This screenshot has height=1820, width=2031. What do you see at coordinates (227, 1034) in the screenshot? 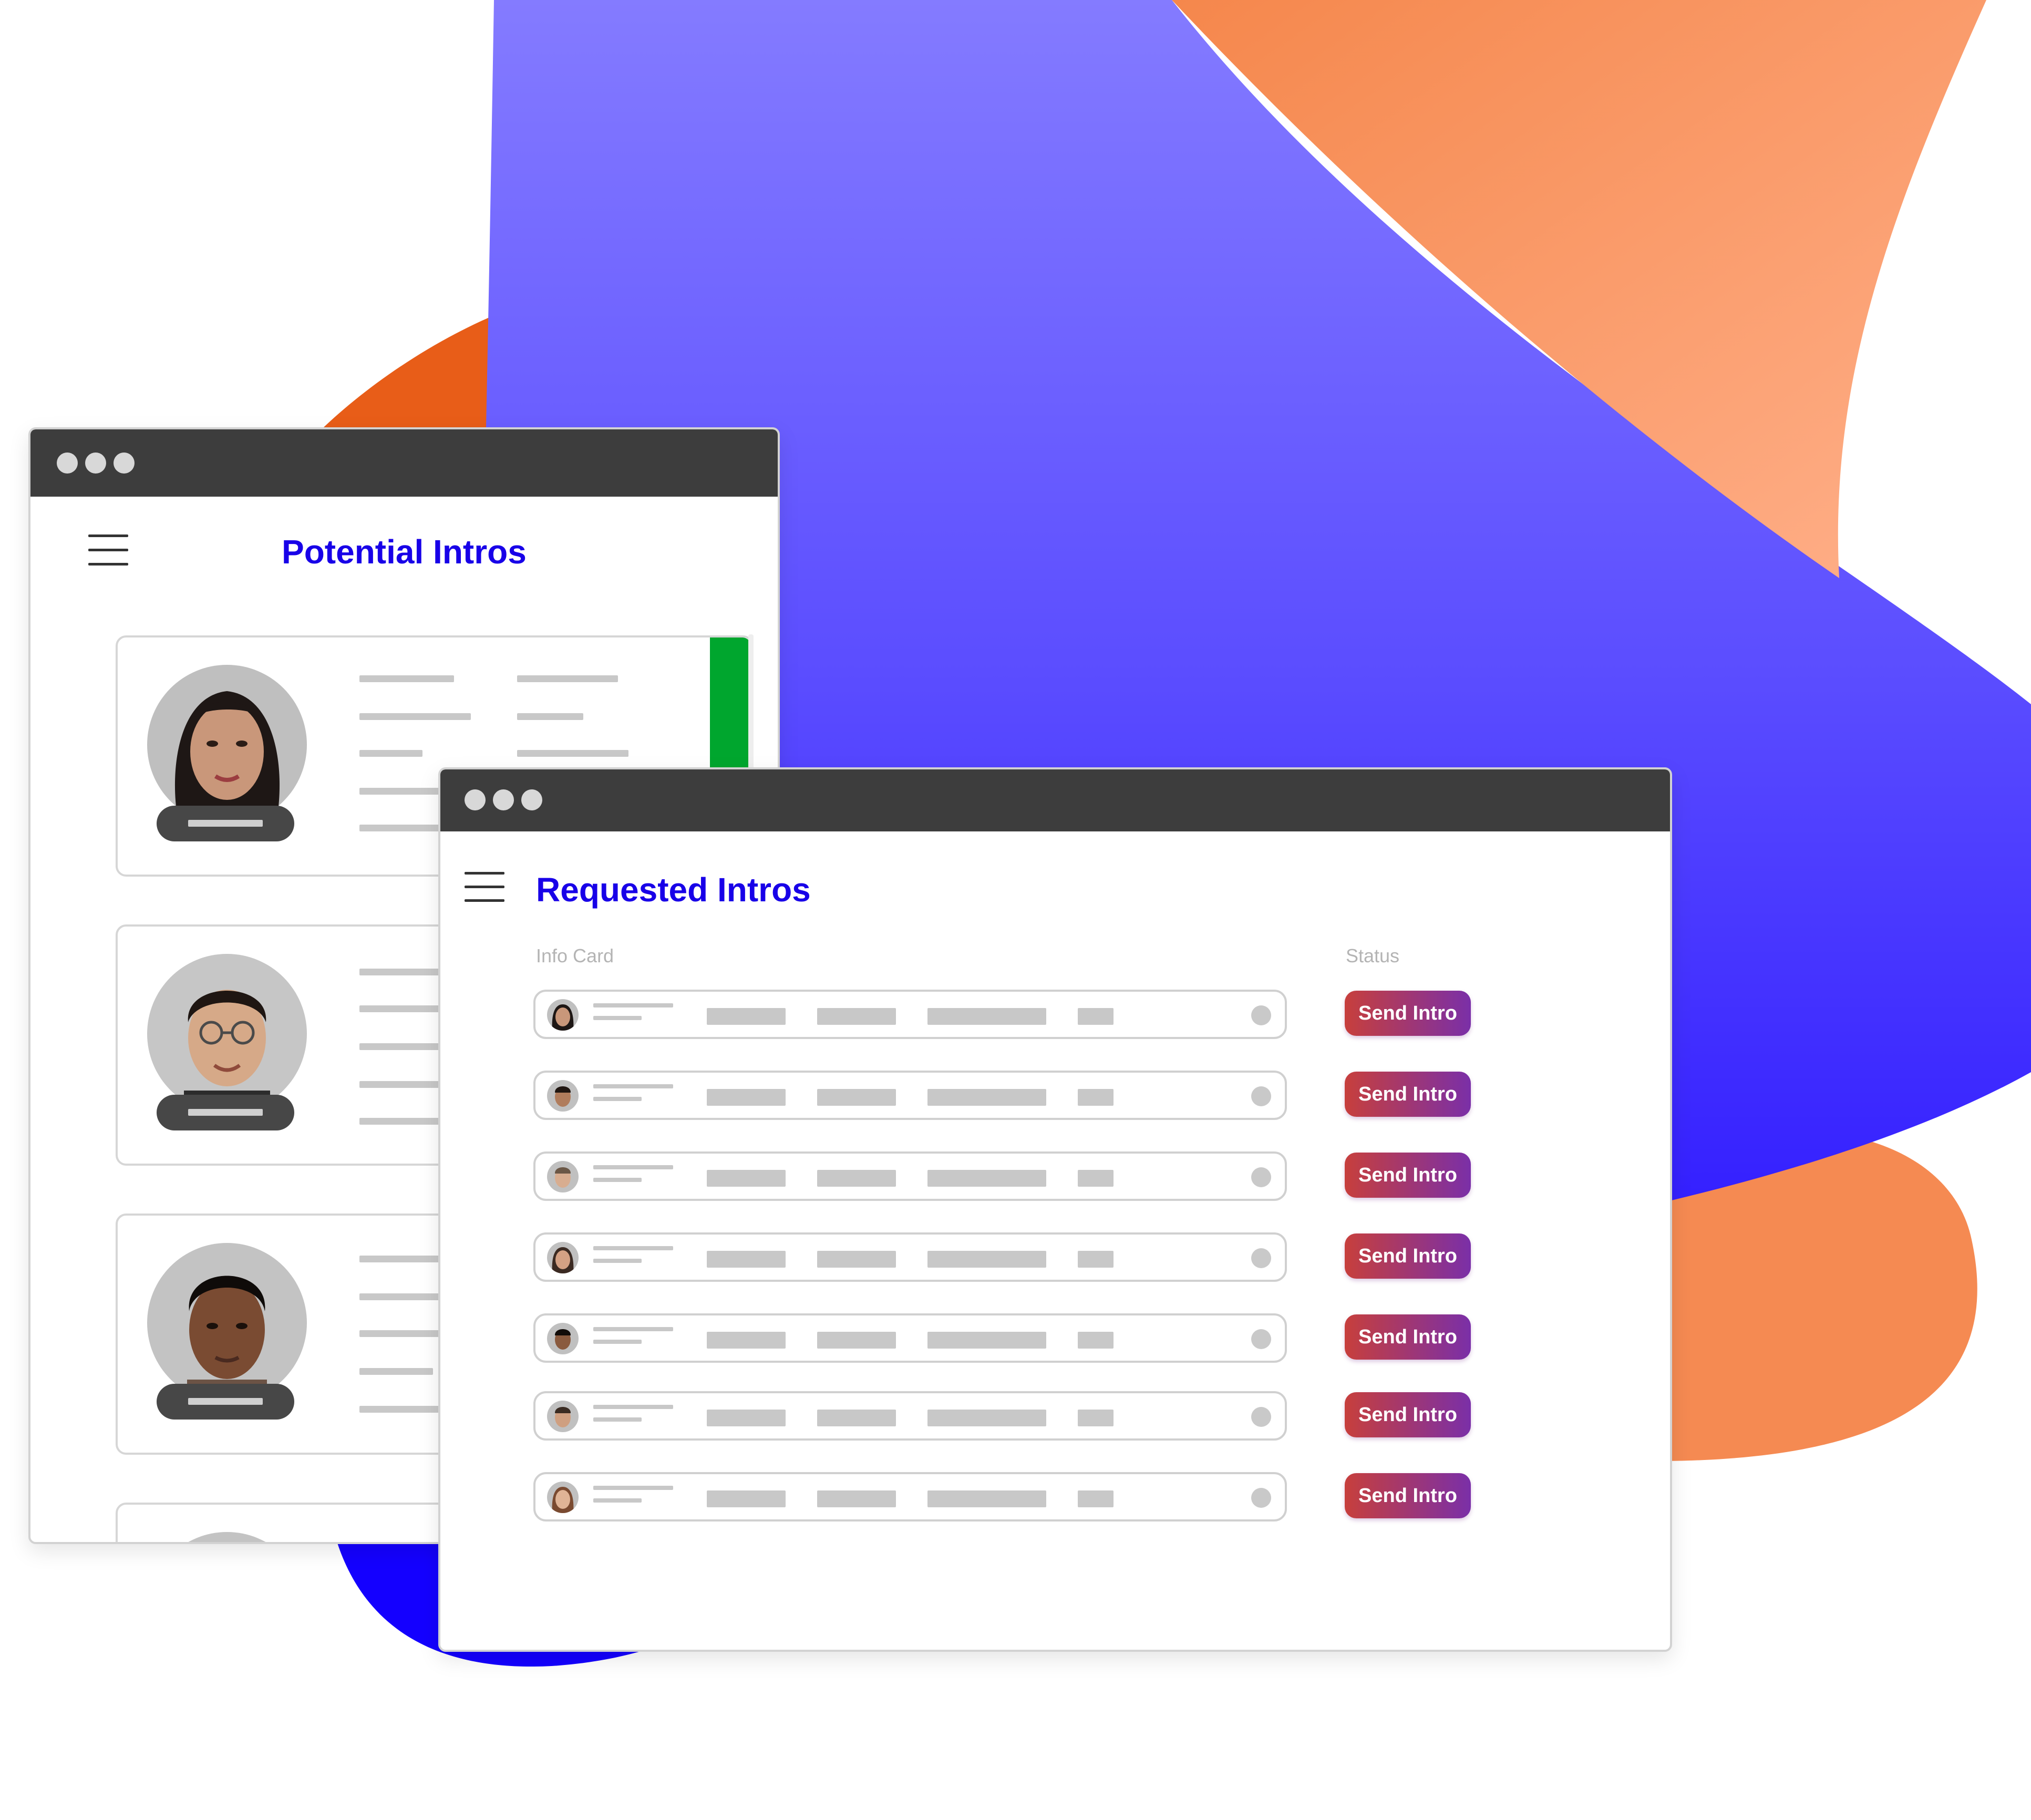
I see `man-with-glasses-portrait-avatar` at bounding box center [227, 1034].